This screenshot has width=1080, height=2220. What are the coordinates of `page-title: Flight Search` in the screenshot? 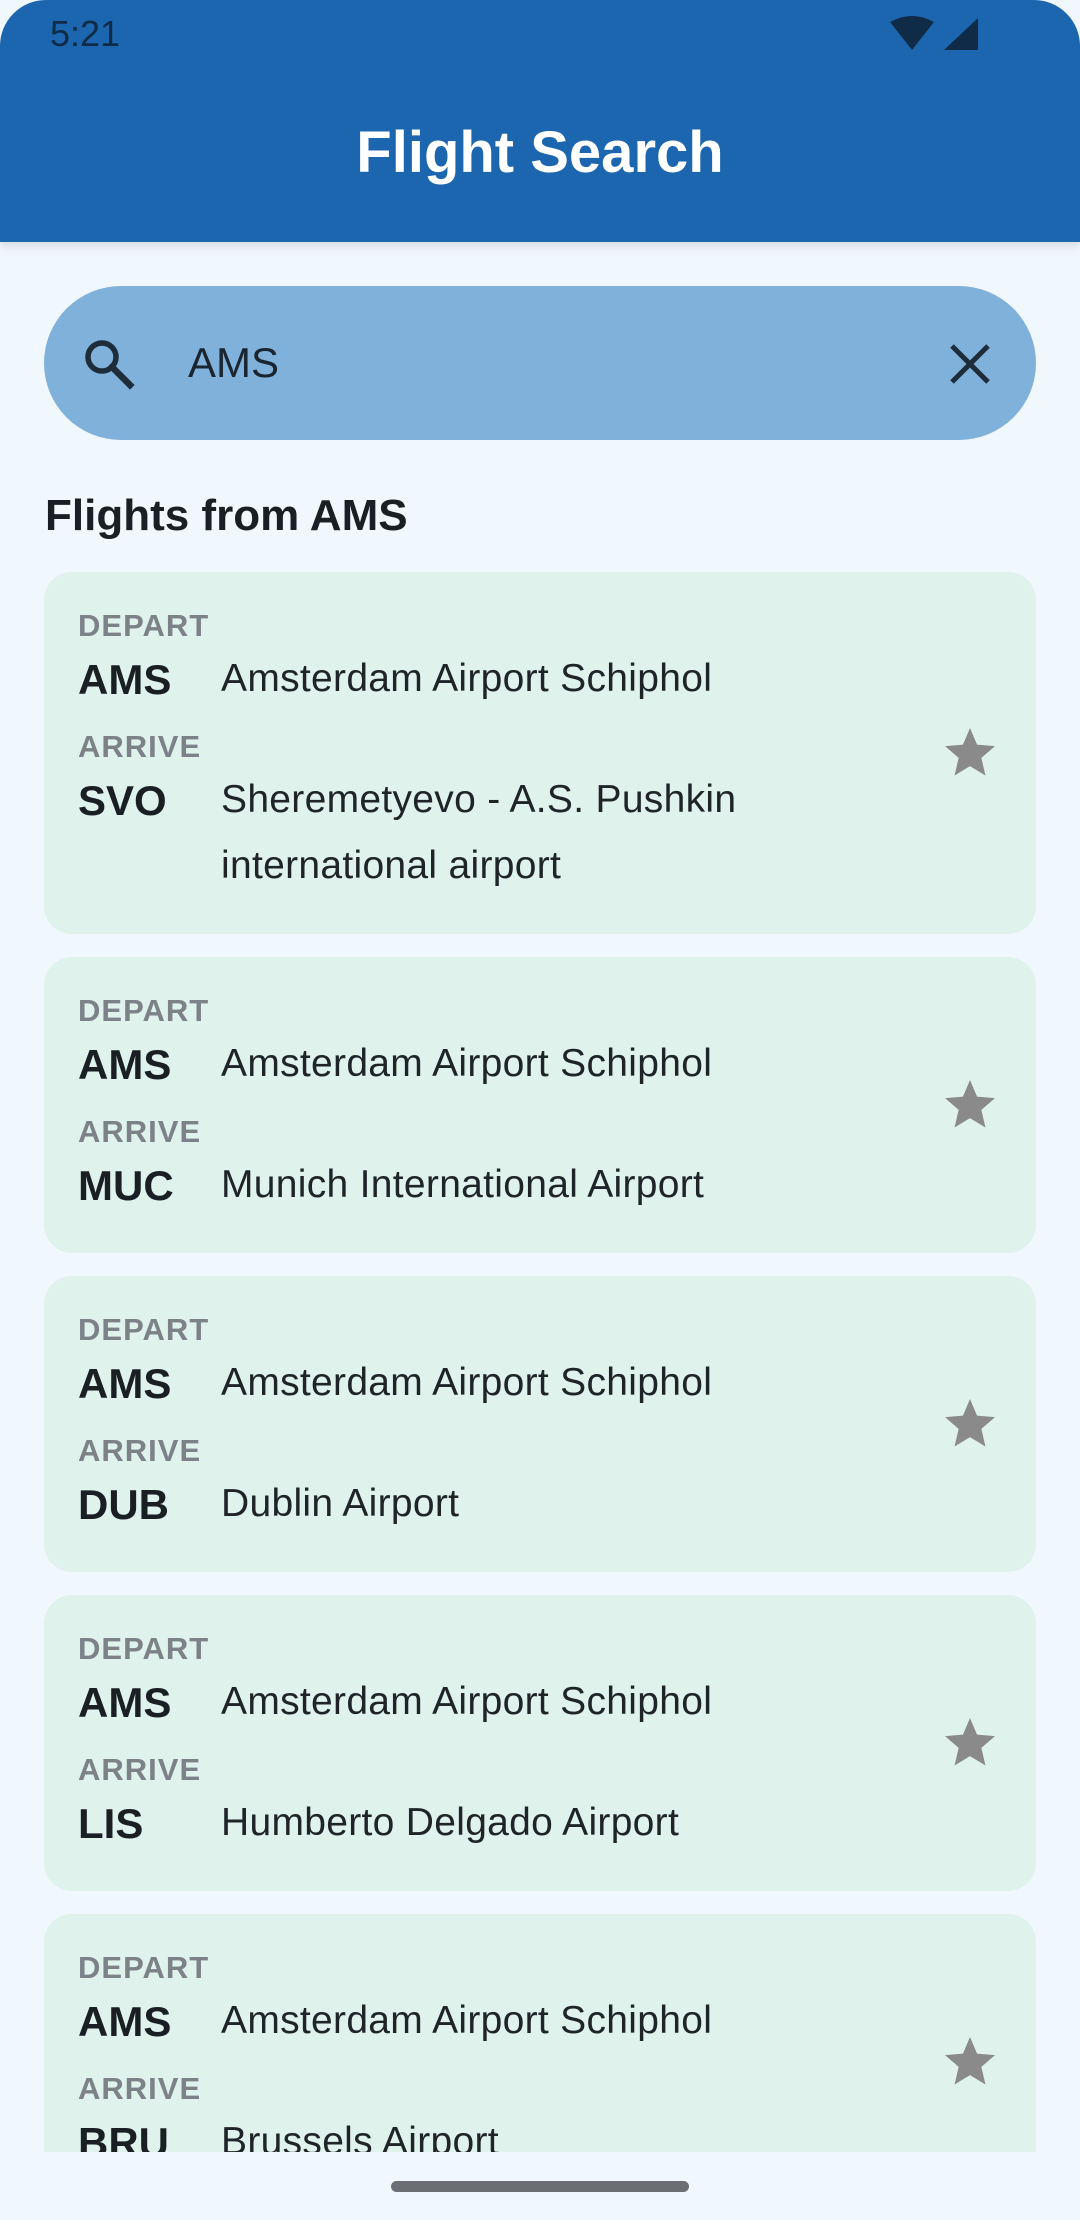 It's located at (540, 152).